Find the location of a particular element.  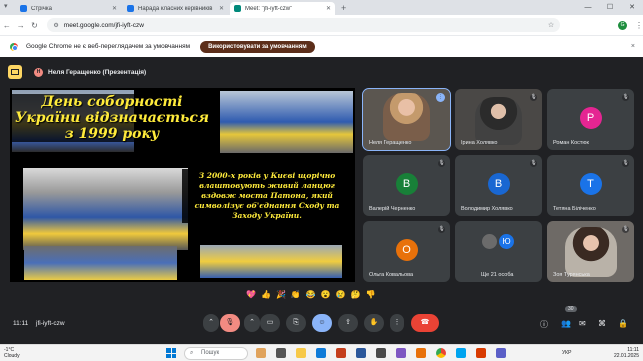

participant-avatar: В is located at coordinates (406, 184).